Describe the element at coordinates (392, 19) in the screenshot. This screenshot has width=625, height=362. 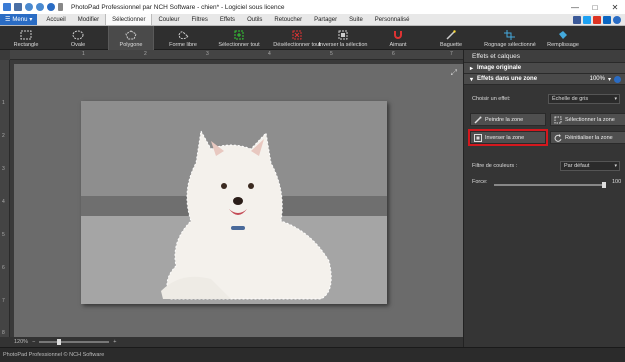
I see `tab-personnalise: Personnalisé` at that location.